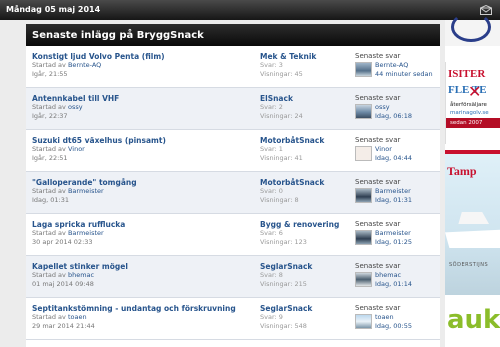  Describe the element at coordinates (63, 284) in the screenshot. I see `post-date: 01 maj 2014 09:48` at that location.